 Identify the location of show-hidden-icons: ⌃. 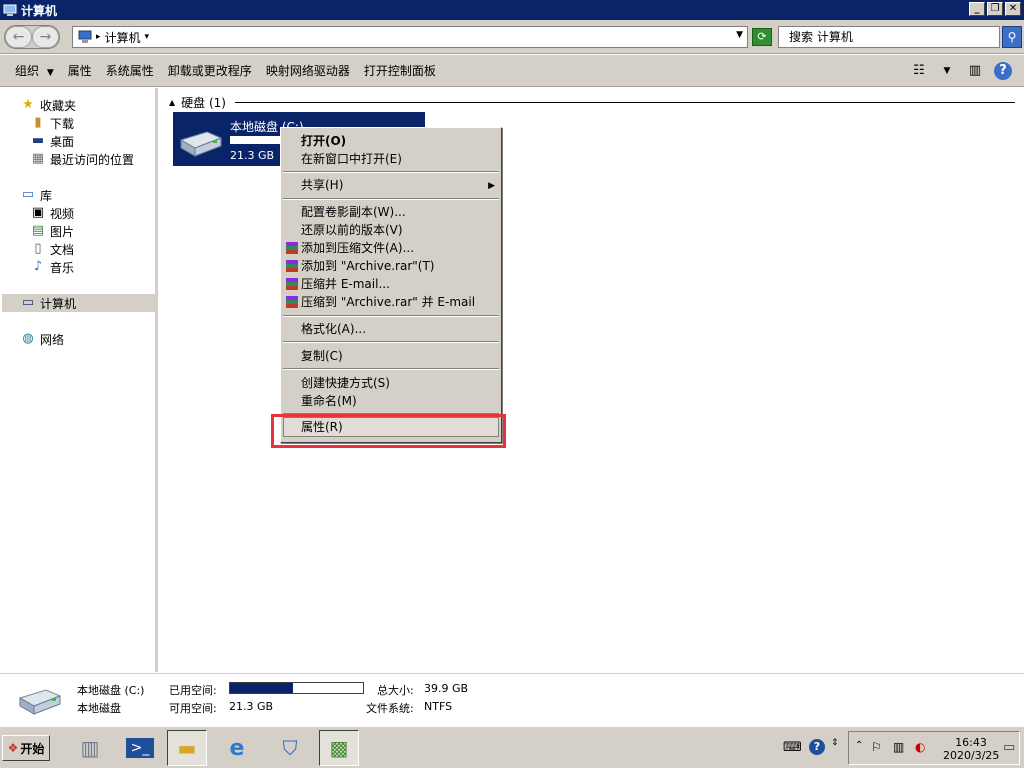
(859, 745).